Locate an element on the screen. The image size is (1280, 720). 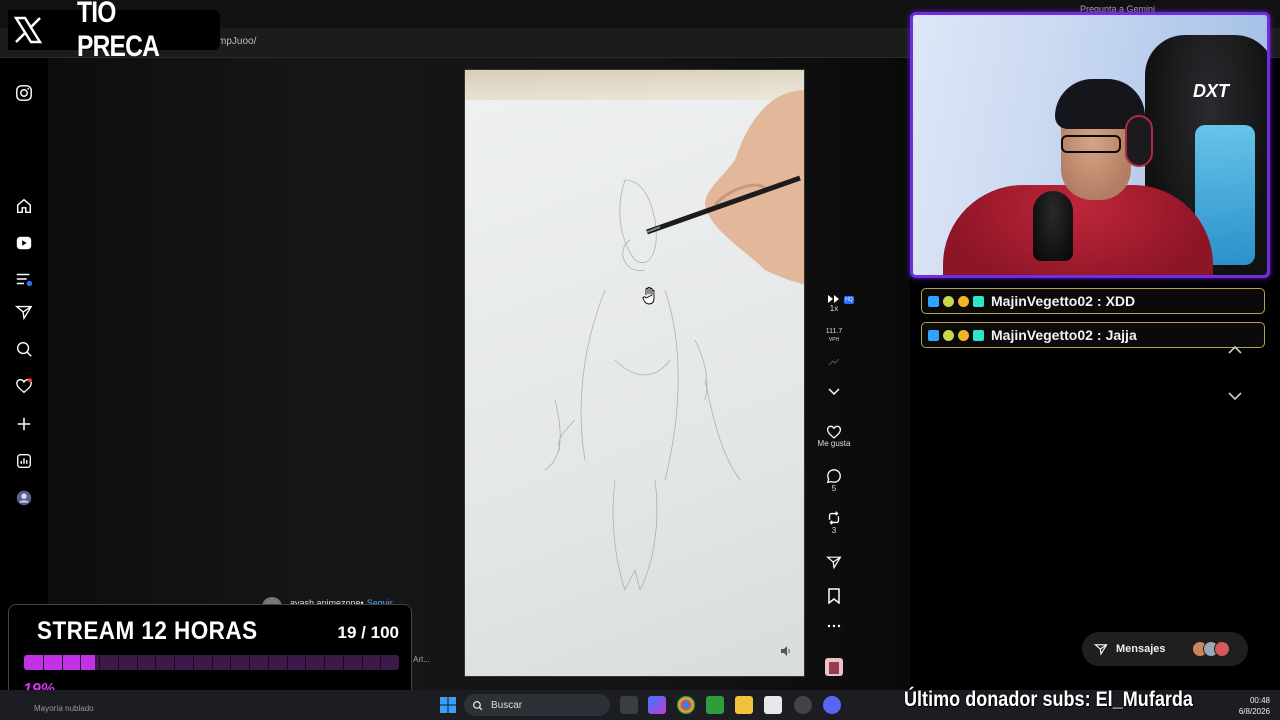
volume-icon is located at coordinates (786, 653).